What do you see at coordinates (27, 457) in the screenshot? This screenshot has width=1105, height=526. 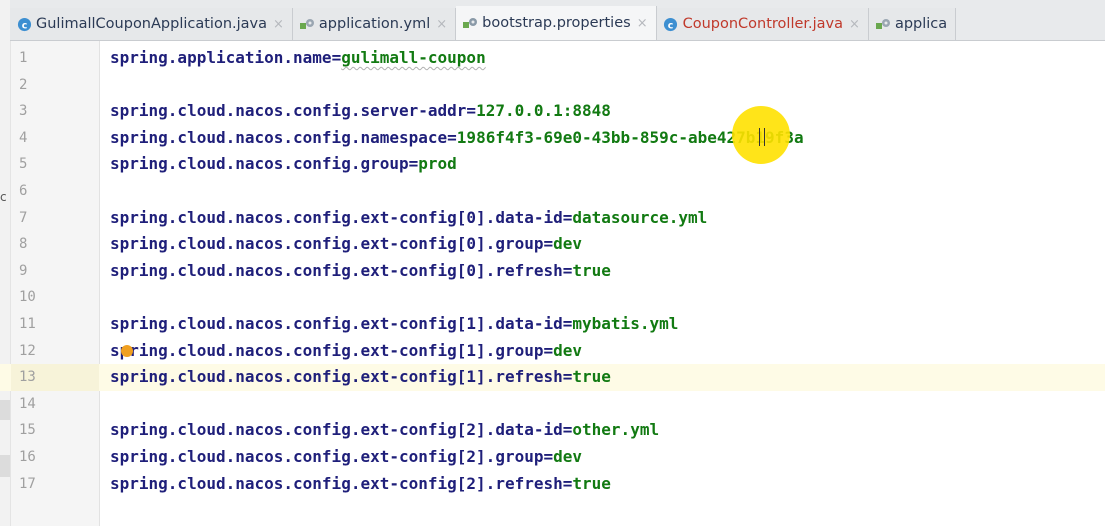 I see `line-number: 16` at bounding box center [27, 457].